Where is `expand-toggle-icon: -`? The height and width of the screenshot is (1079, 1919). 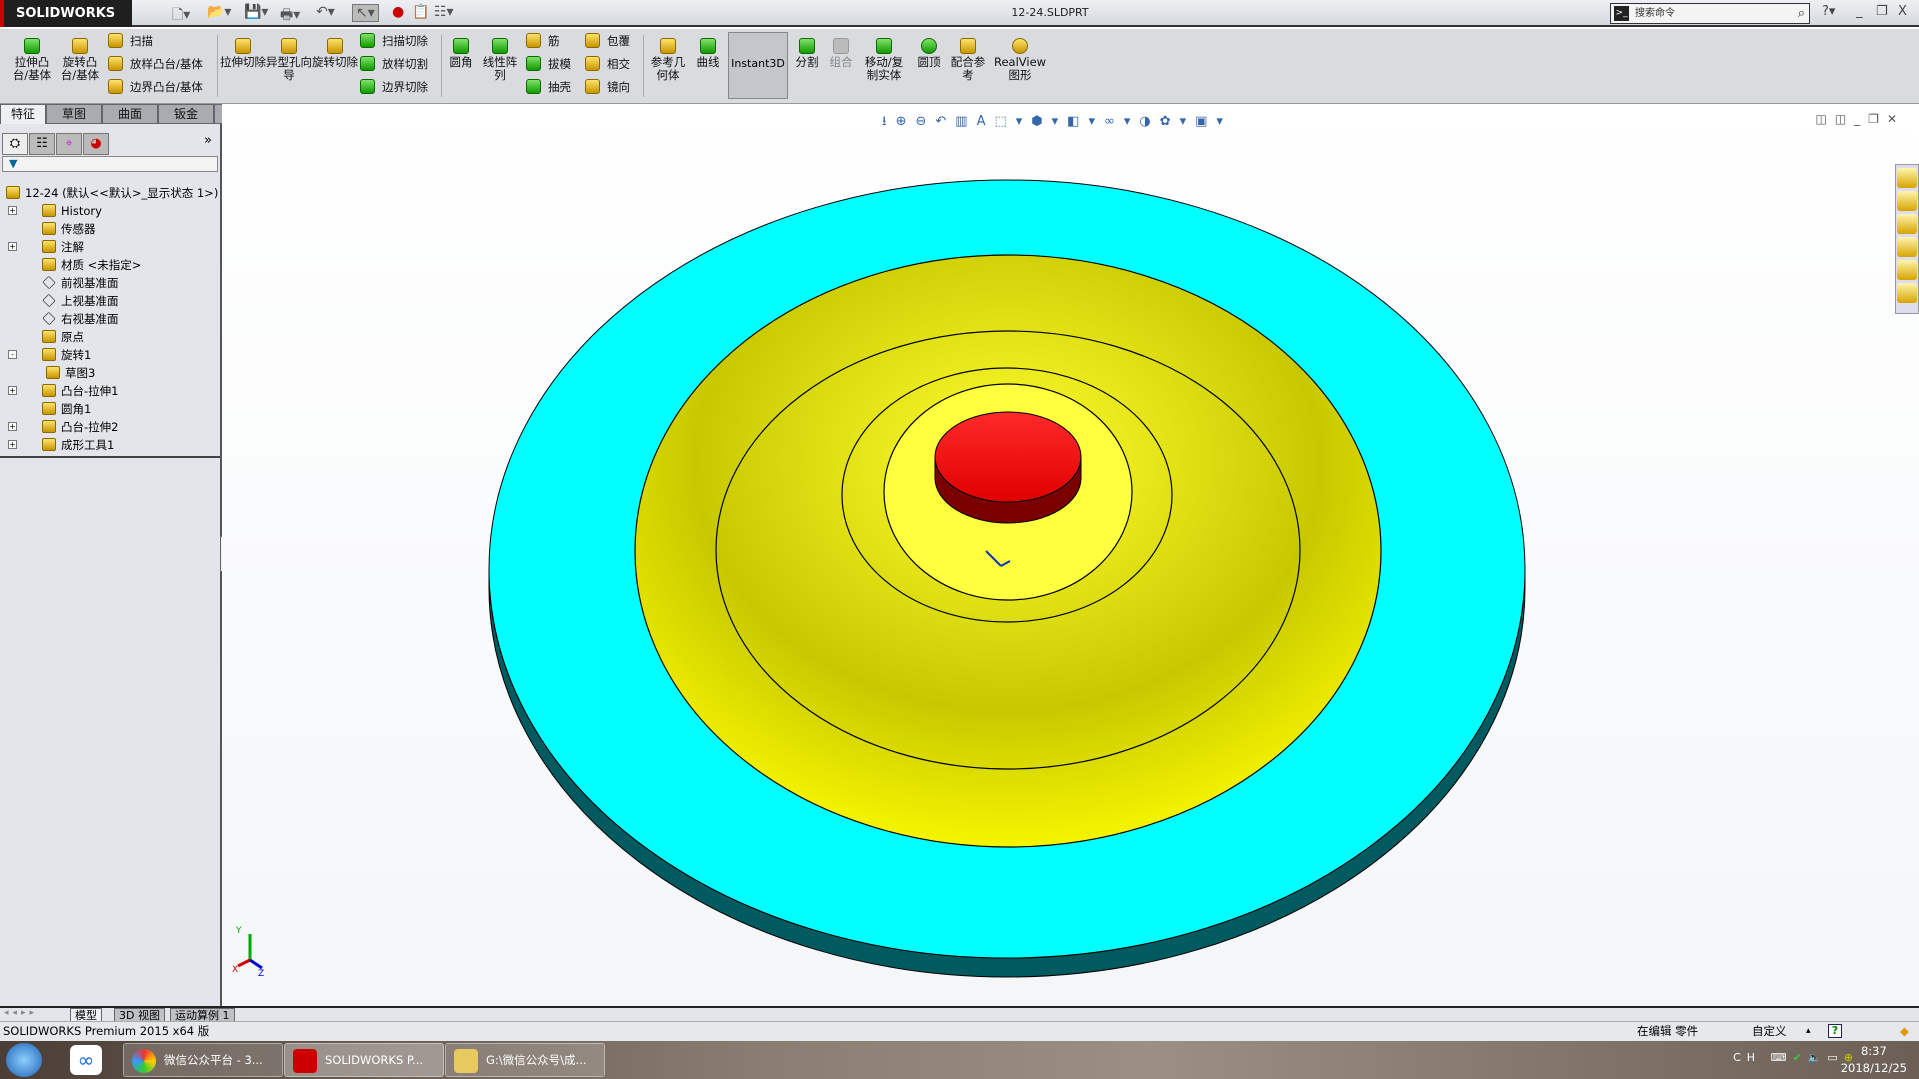 expand-toggle-icon: - is located at coordinates (12, 354).